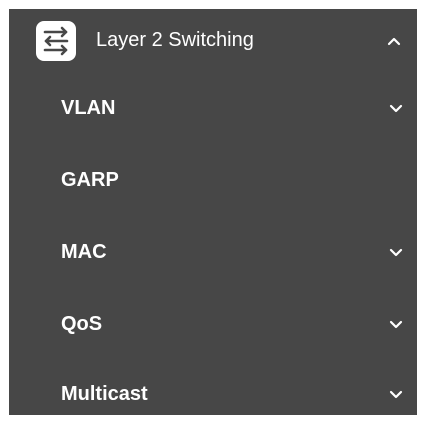 The width and height of the screenshot is (424, 431). What do you see at coordinates (90, 180) in the screenshot?
I see `menu-item-label: GARP` at bounding box center [90, 180].